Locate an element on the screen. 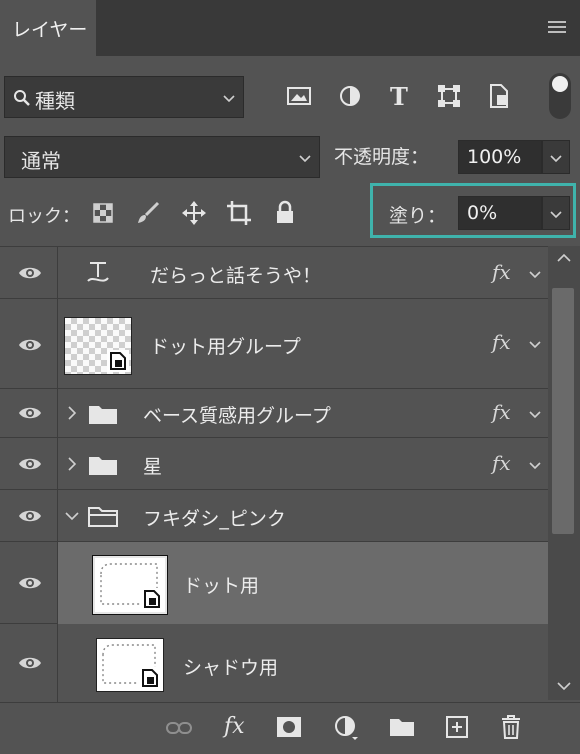 The height and width of the screenshot is (754, 580). layer-row: 星 fx is located at coordinates (274, 464).